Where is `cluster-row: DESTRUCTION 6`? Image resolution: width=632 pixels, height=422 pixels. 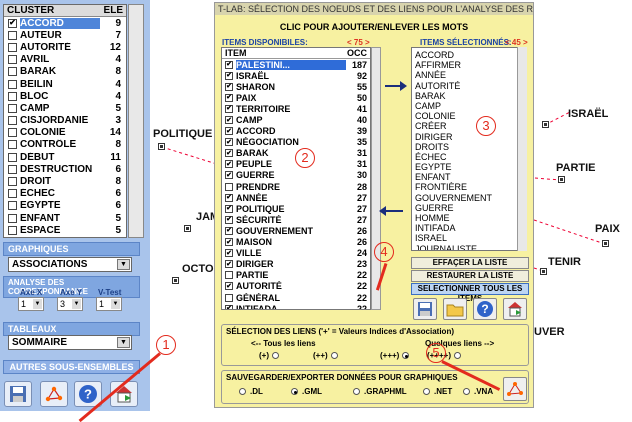 cluster-row: DESTRUCTION 6 is located at coordinates (65, 169).